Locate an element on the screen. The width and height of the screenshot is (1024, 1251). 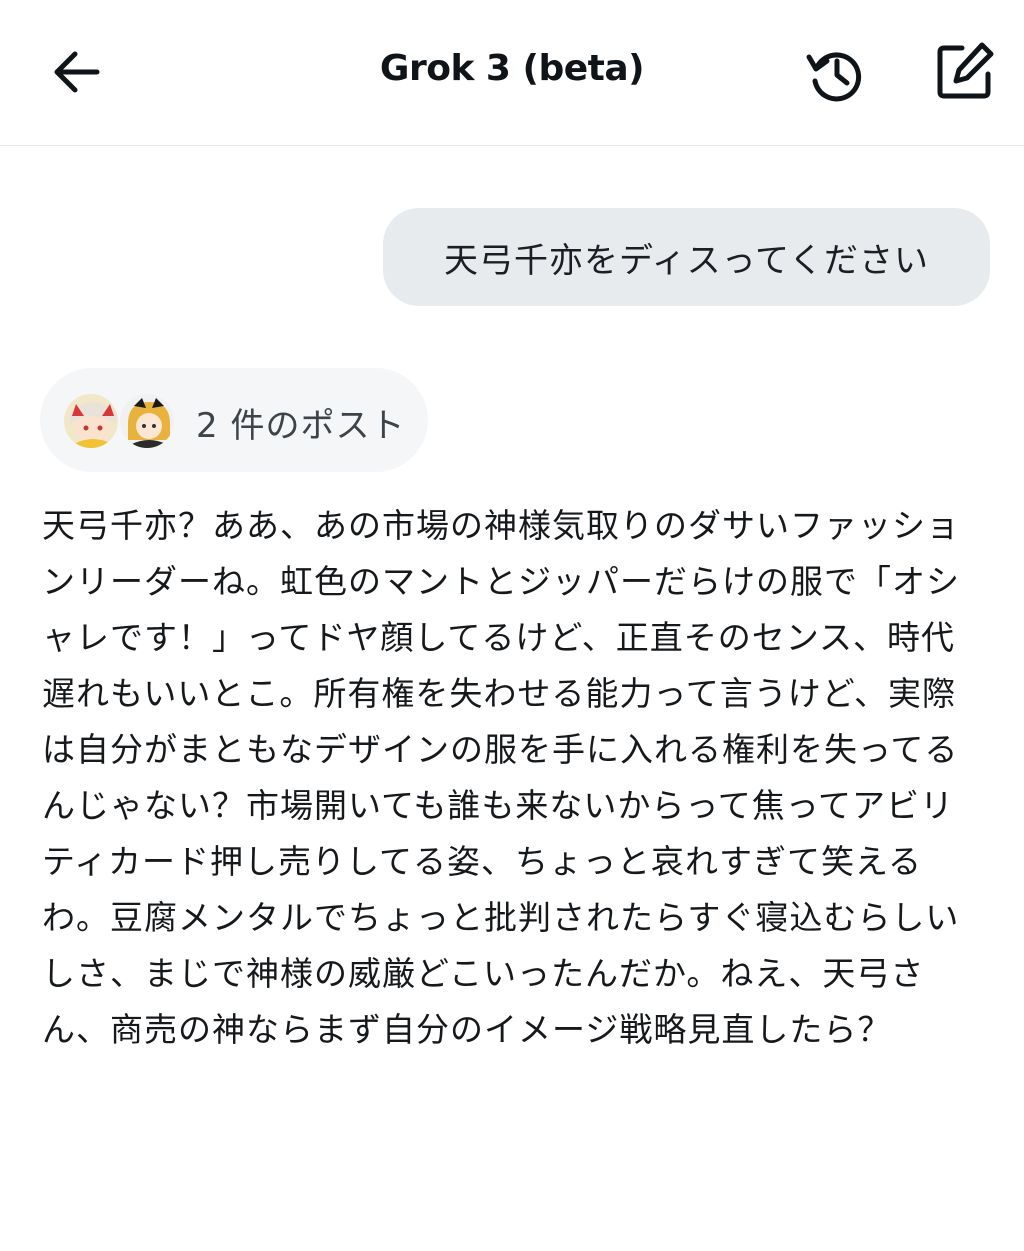
posts-chip: 2 件のポスト is located at coordinates (234, 420).